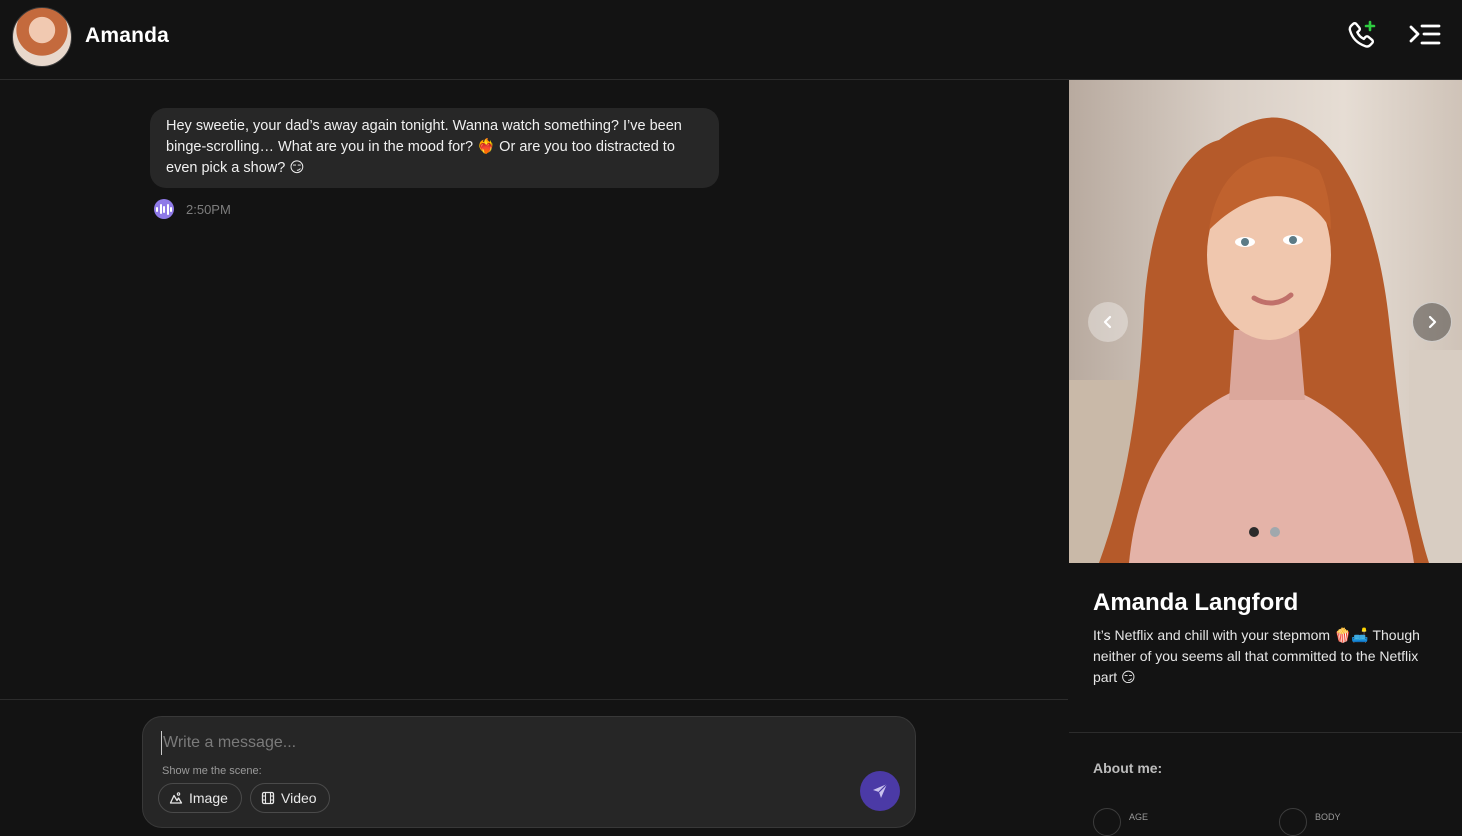 The height and width of the screenshot is (836, 1462). What do you see at coordinates (731, 40) in the screenshot?
I see `chat-header: Amanda` at bounding box center [731, 40].